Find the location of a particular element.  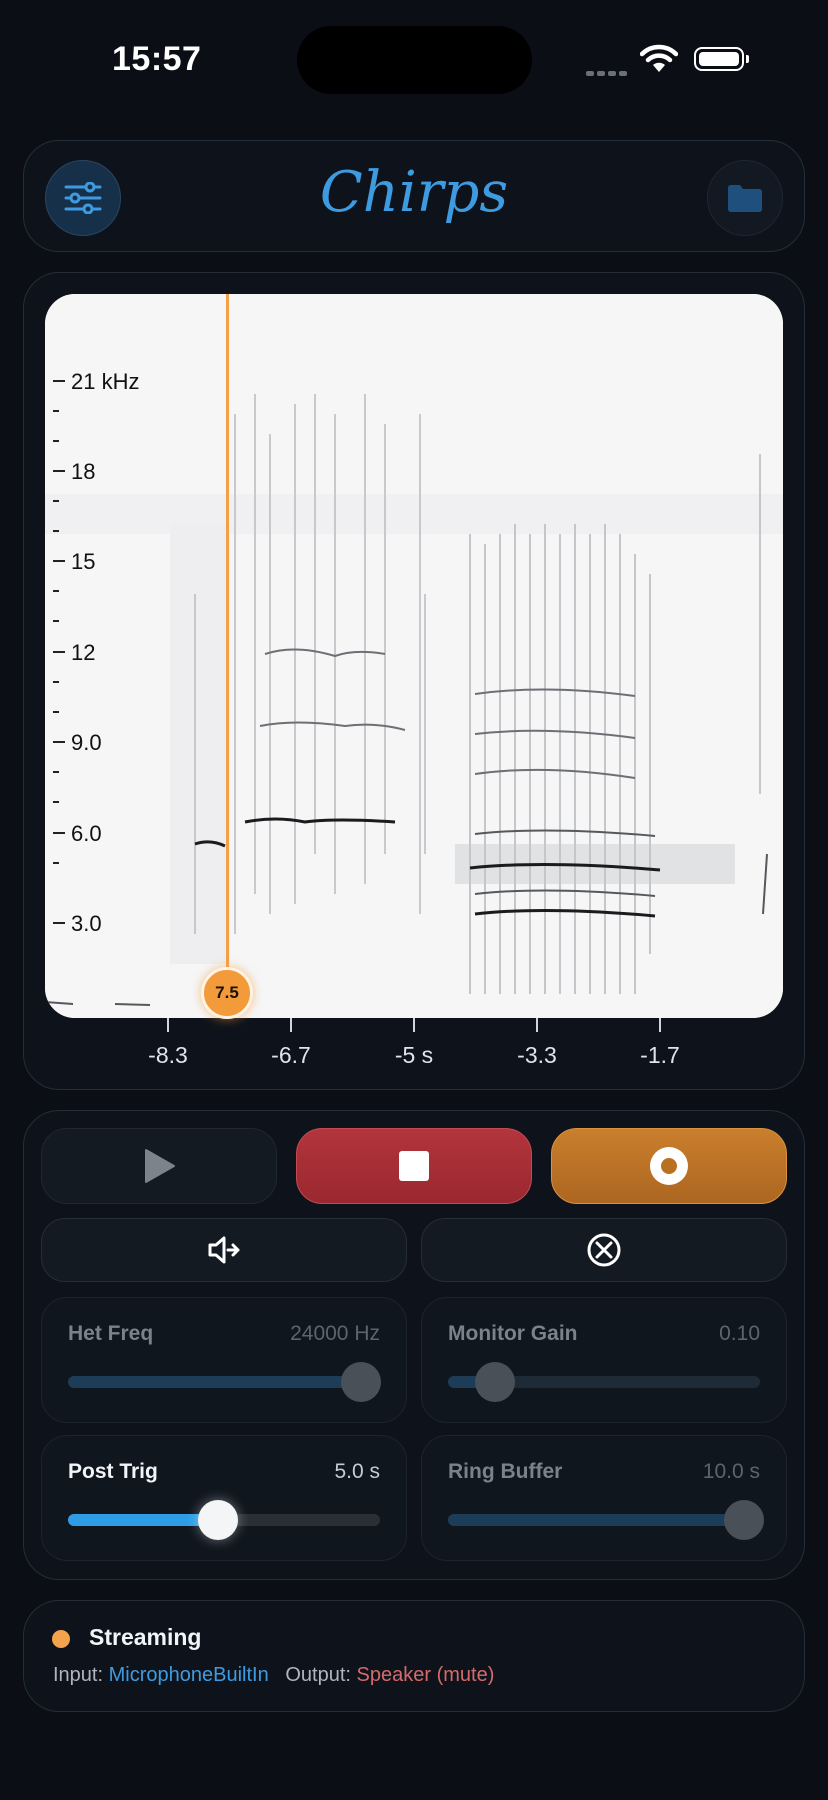

time-axis: -8.3 -6.7 -5 s -3.3 -1.7 is located at coordinates (414, 1043).